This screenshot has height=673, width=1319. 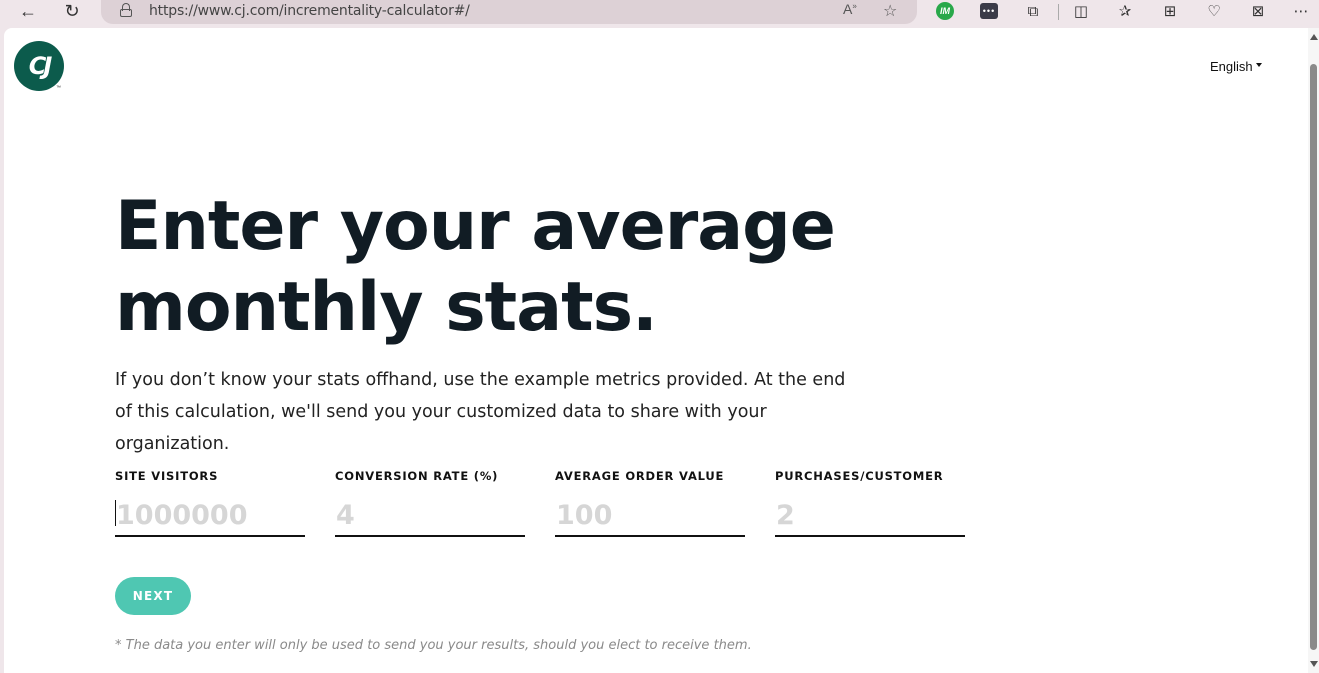 I want to click on favorites-icon: ✰, so click(x=1125, y=11).